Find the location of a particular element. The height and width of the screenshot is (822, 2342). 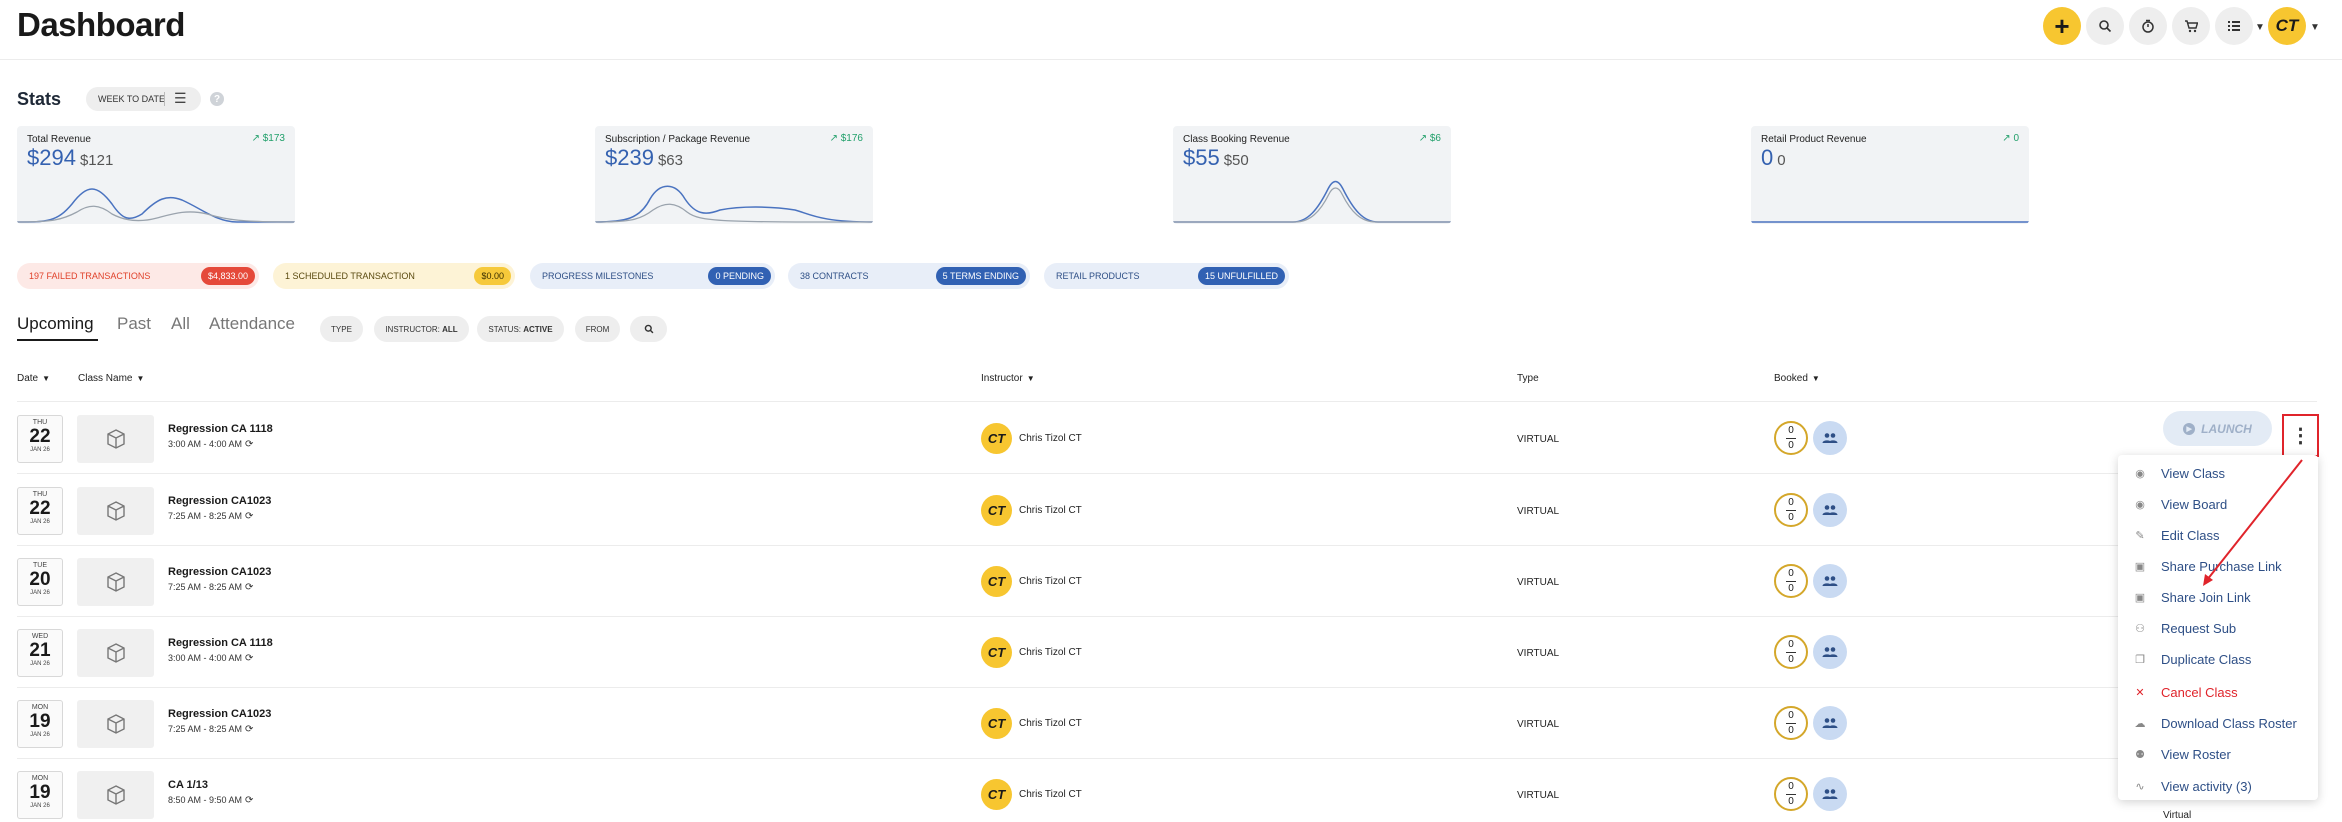

instructor-avatar: CT is located at coordinates (996, 794).